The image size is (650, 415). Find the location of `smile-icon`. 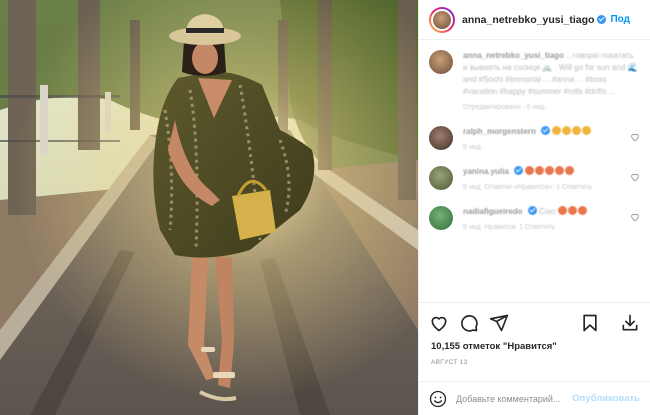

smile-icon is located at coordinates (438, 399).